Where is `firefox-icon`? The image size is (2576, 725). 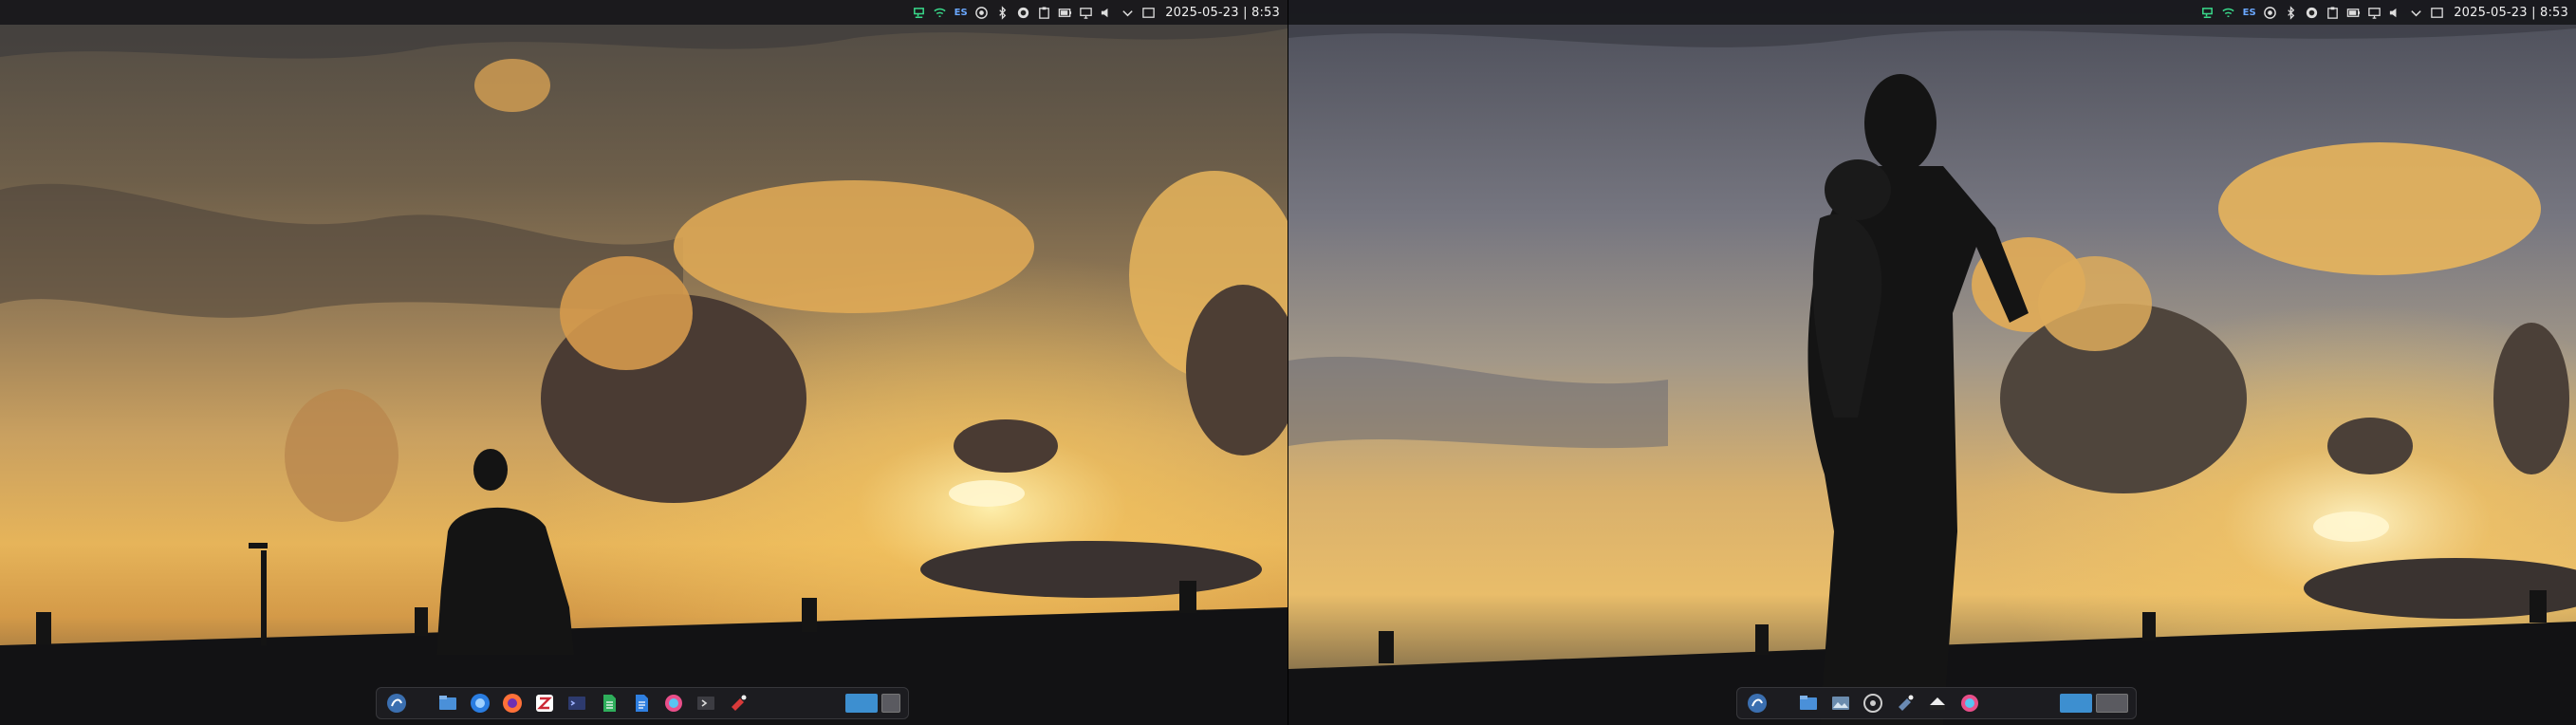 firefox-icon is located at coordinates (512, 703).